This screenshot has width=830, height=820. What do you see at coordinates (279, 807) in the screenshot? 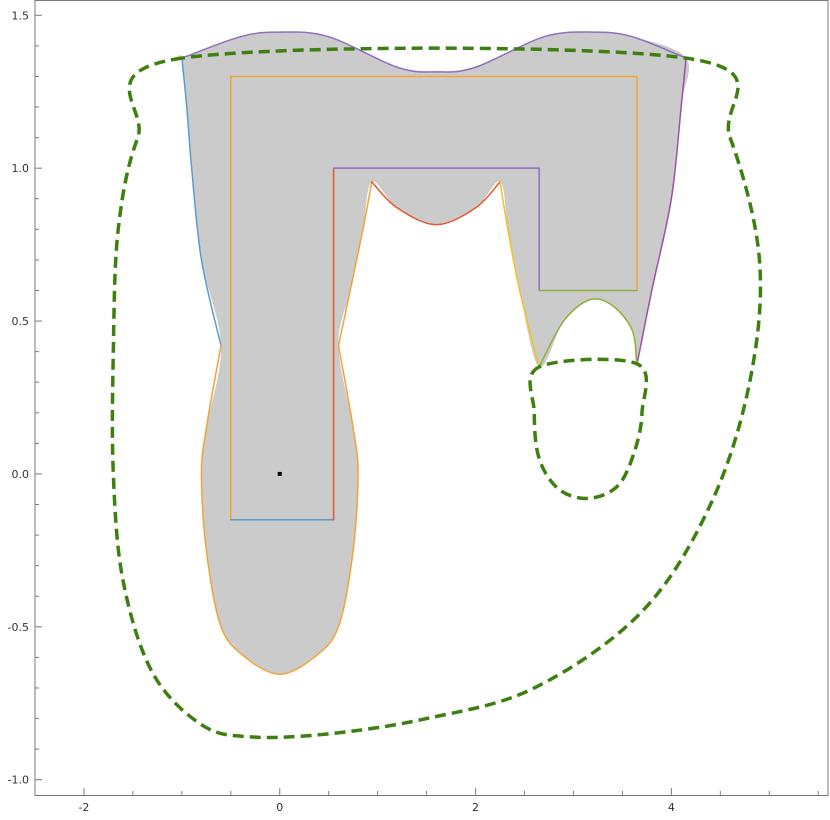
I see `x-tick-label: 0` at bounding box center [279, 807].